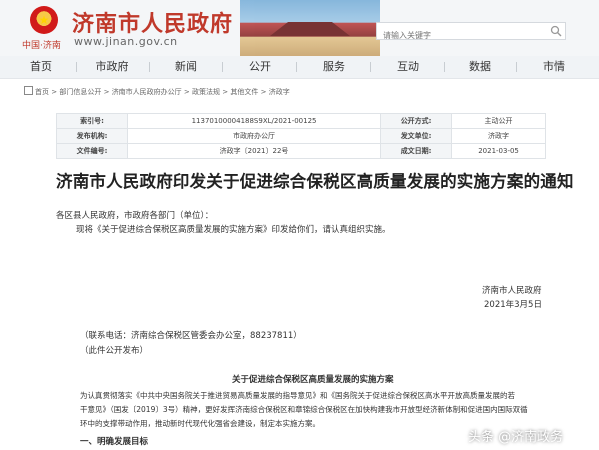 The width and height of the screenshot is (599, 450). I want to click on nav-data: 数据, so click(480, 67).